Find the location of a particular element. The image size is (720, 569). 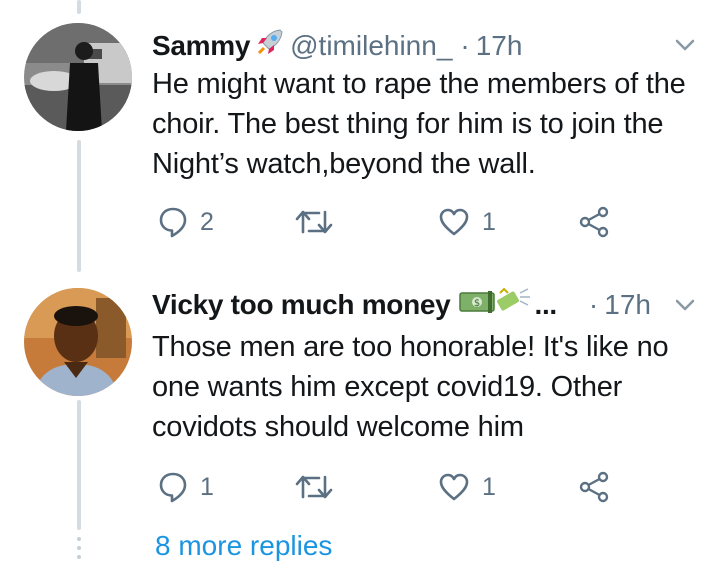

reply-button: 1 is located at coordinates (186, 487).